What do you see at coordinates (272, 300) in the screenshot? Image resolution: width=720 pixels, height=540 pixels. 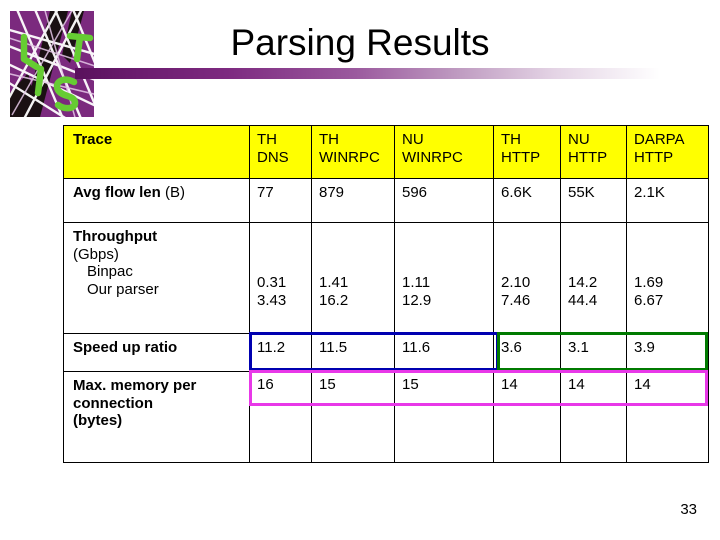 I see `cell-value-our-parser: 3.43` at bounding box center [272, 300].